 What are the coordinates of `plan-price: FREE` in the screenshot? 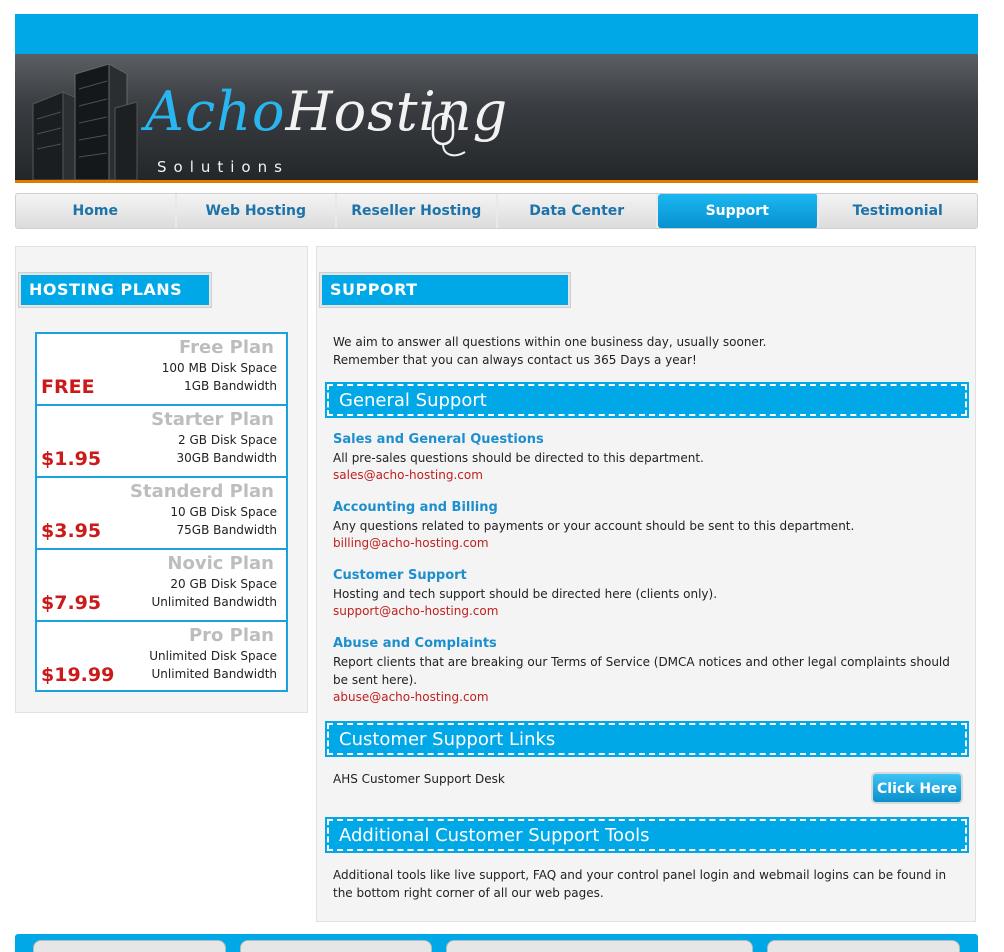 It's located at (68, 387).